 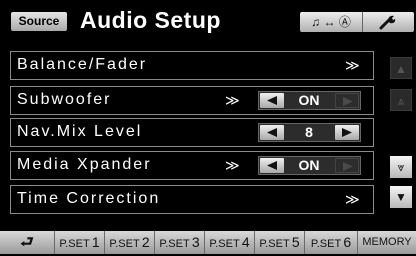 What do you see at coordinates (192, 100) in the screenshot?
I see `row-subwoofer: Subwoofer ≫ ON` at bounding box center [192, 100].